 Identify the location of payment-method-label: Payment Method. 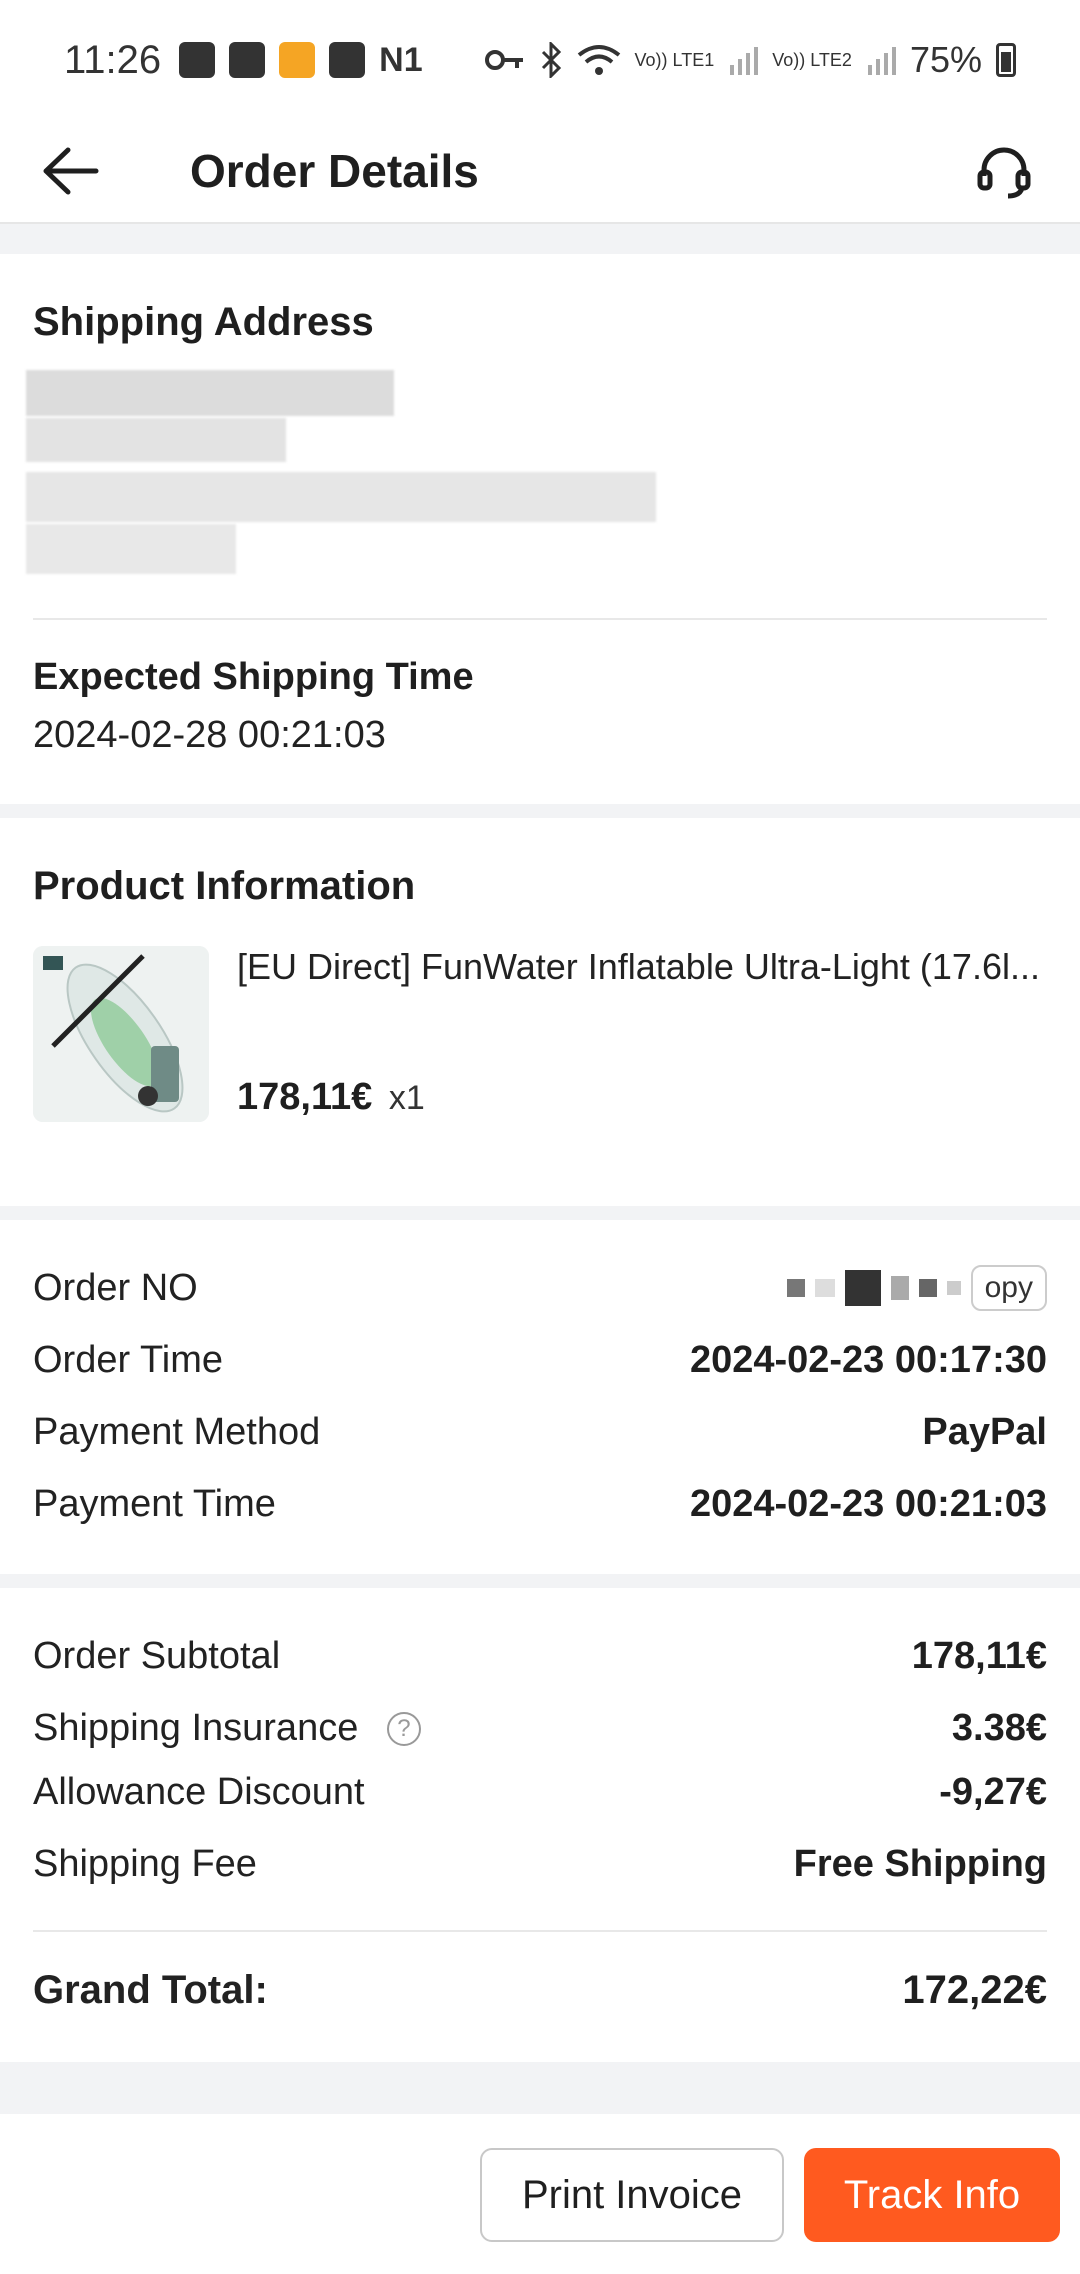
(177, 1431).